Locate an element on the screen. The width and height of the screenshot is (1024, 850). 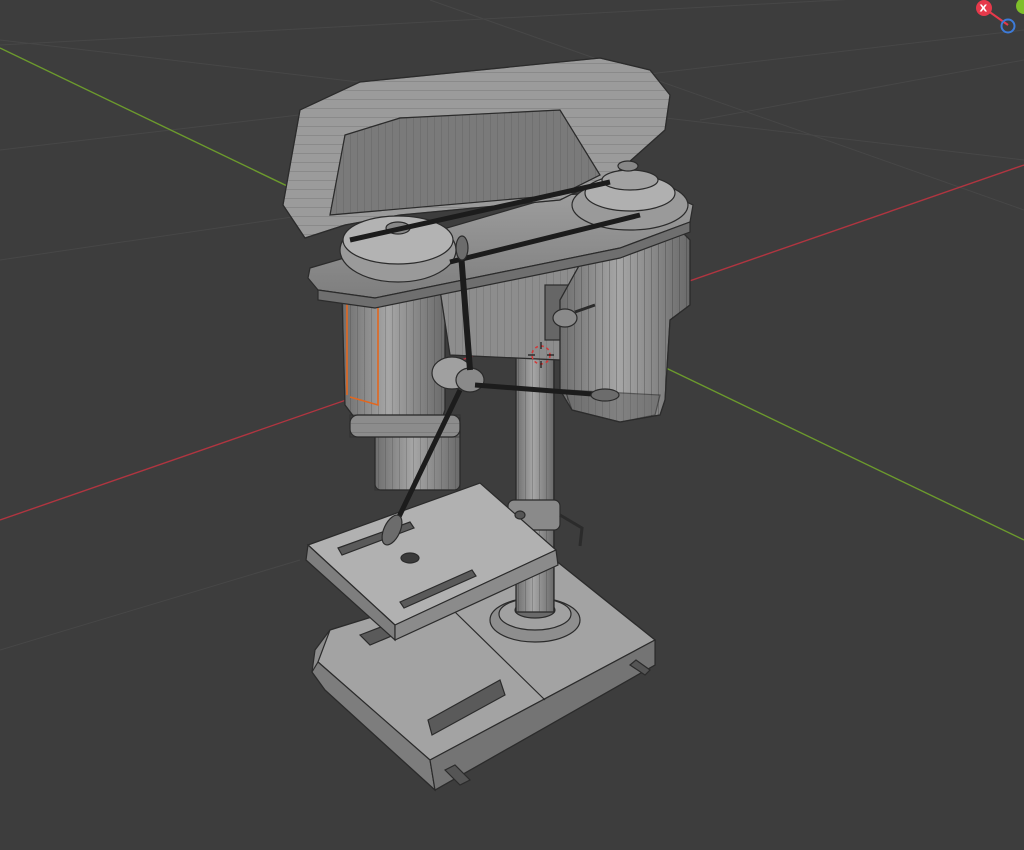
spindle-pulley is located at coordinates (398, 249).